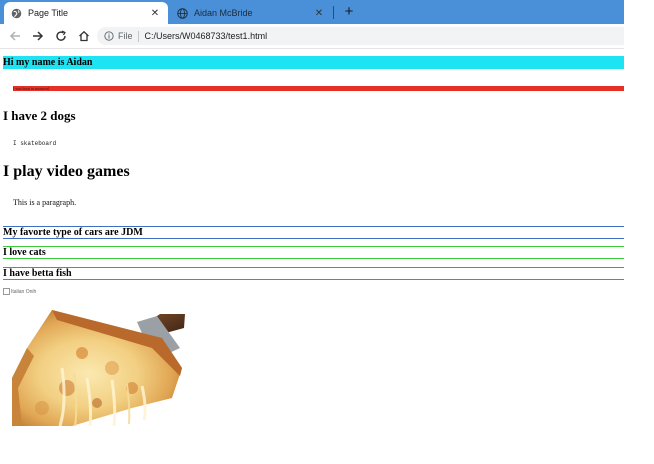 Image resolution: width=654 pixels, height=464 pixels. What do you see at coordinates (98, 368) in the screenshot?
I see `pizza-image` at bounding box center [98, 368].